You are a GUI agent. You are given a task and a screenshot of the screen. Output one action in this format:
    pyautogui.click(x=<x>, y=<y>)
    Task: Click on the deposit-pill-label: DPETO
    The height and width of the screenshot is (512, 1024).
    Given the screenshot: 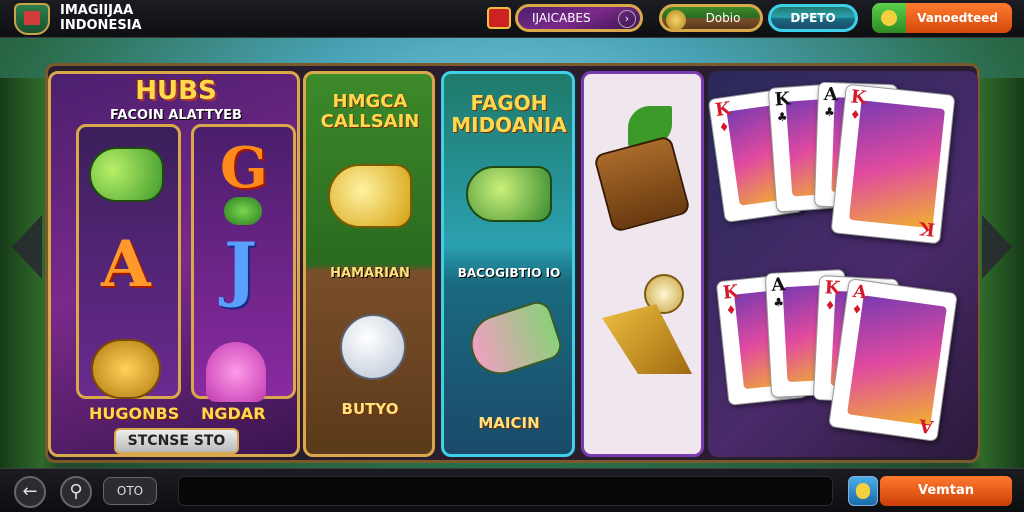 What is the action you would take?
    pyautogui.click(x=813, y=18)
    